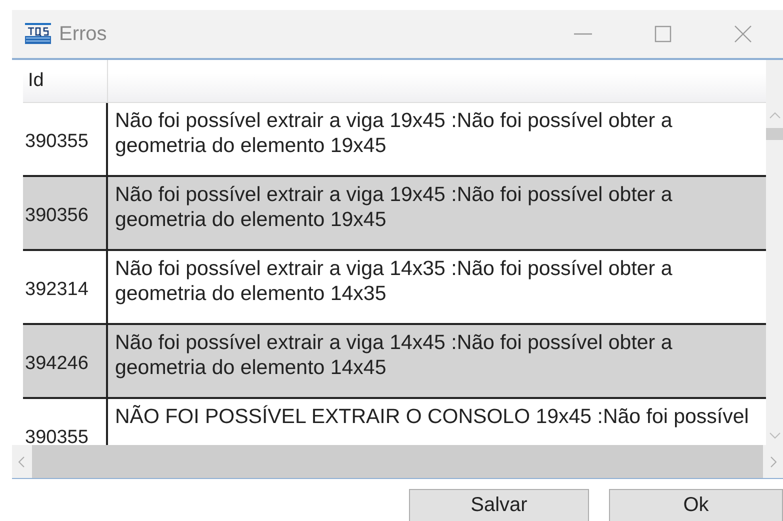 The image size is (783, 521). Describe the element at coordinates (394, 281) in the screenshot. I see `message-cell-text: Não foi possível extrair a viga 14x35 :Não foi possível obter a geometria do elemento 14x35` at that location.